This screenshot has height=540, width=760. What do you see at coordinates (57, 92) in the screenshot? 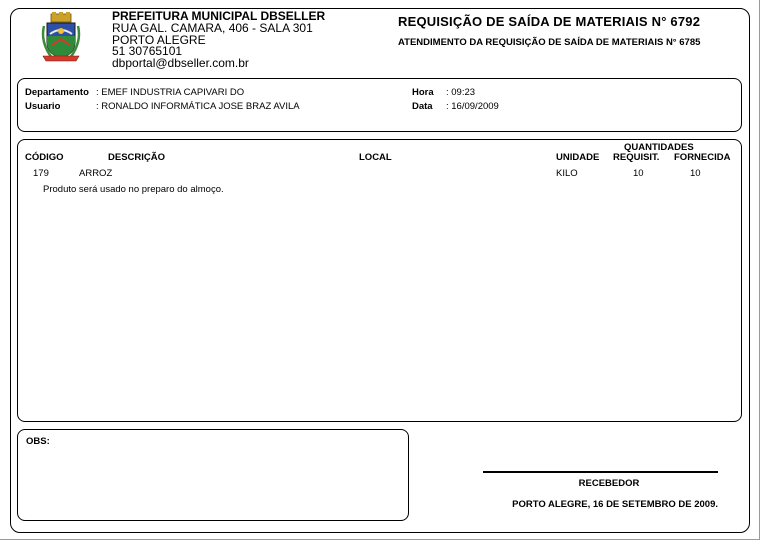
I see `departamento-label: Departamento` at bounding box center [57, 92].